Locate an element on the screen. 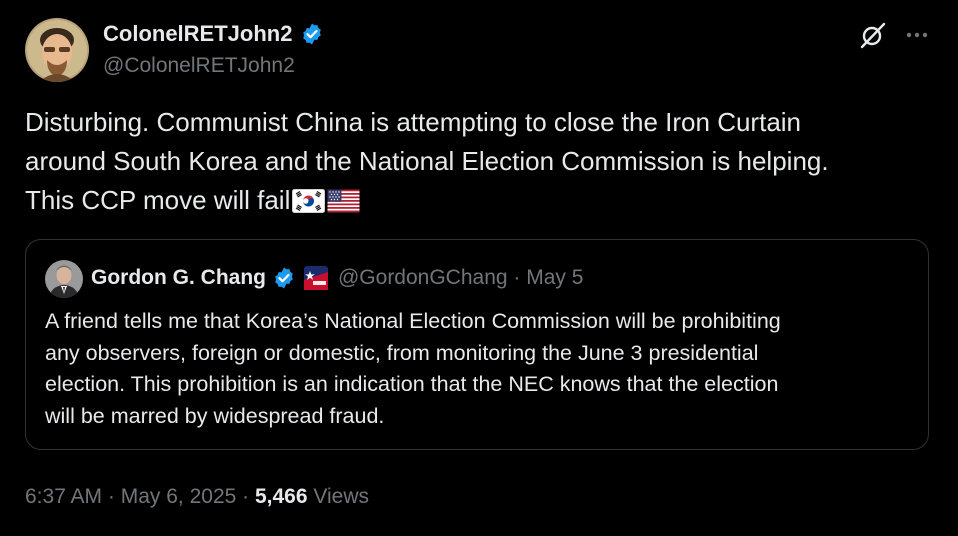  views-label: Views is located at coordinates (341, 496).